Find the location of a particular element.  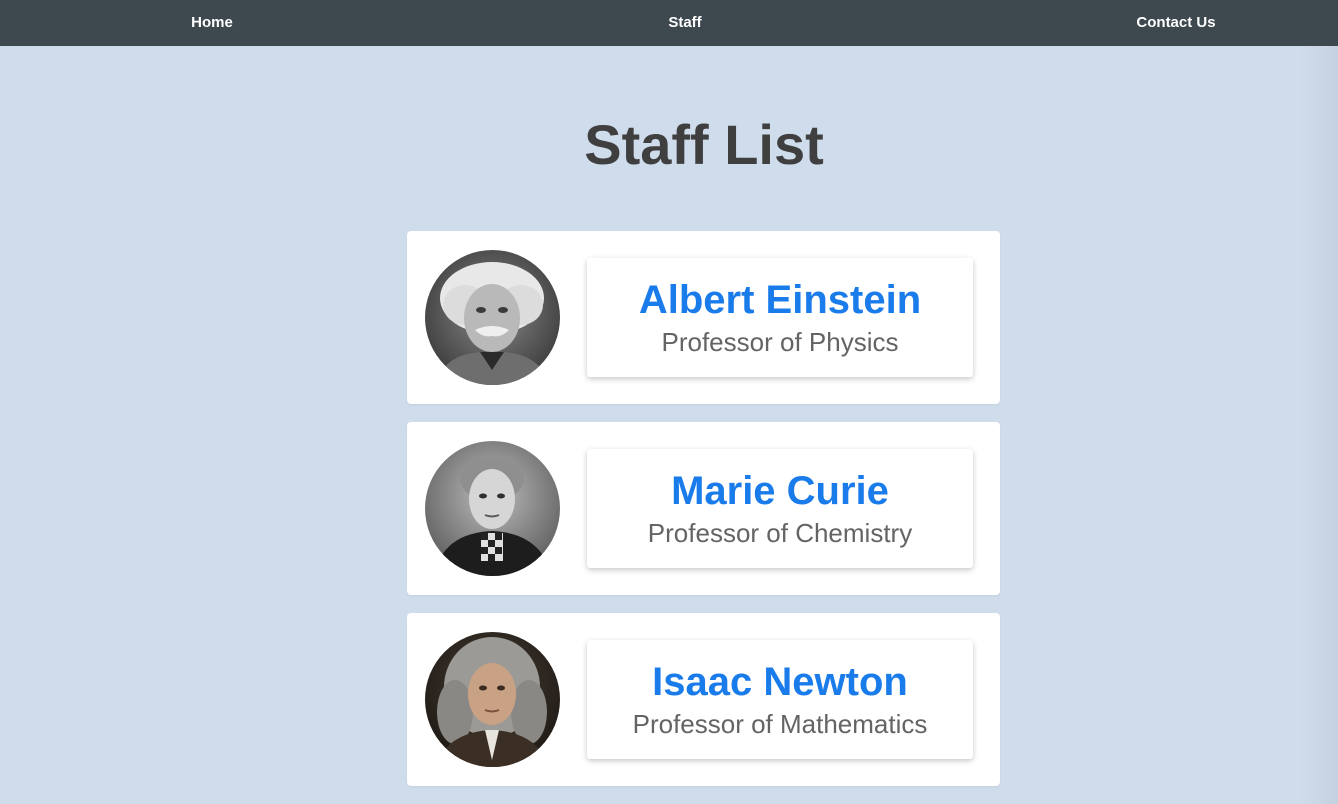

staff-card: Marie Curie Professor of Chemistry is located at coordinates (703, 508).